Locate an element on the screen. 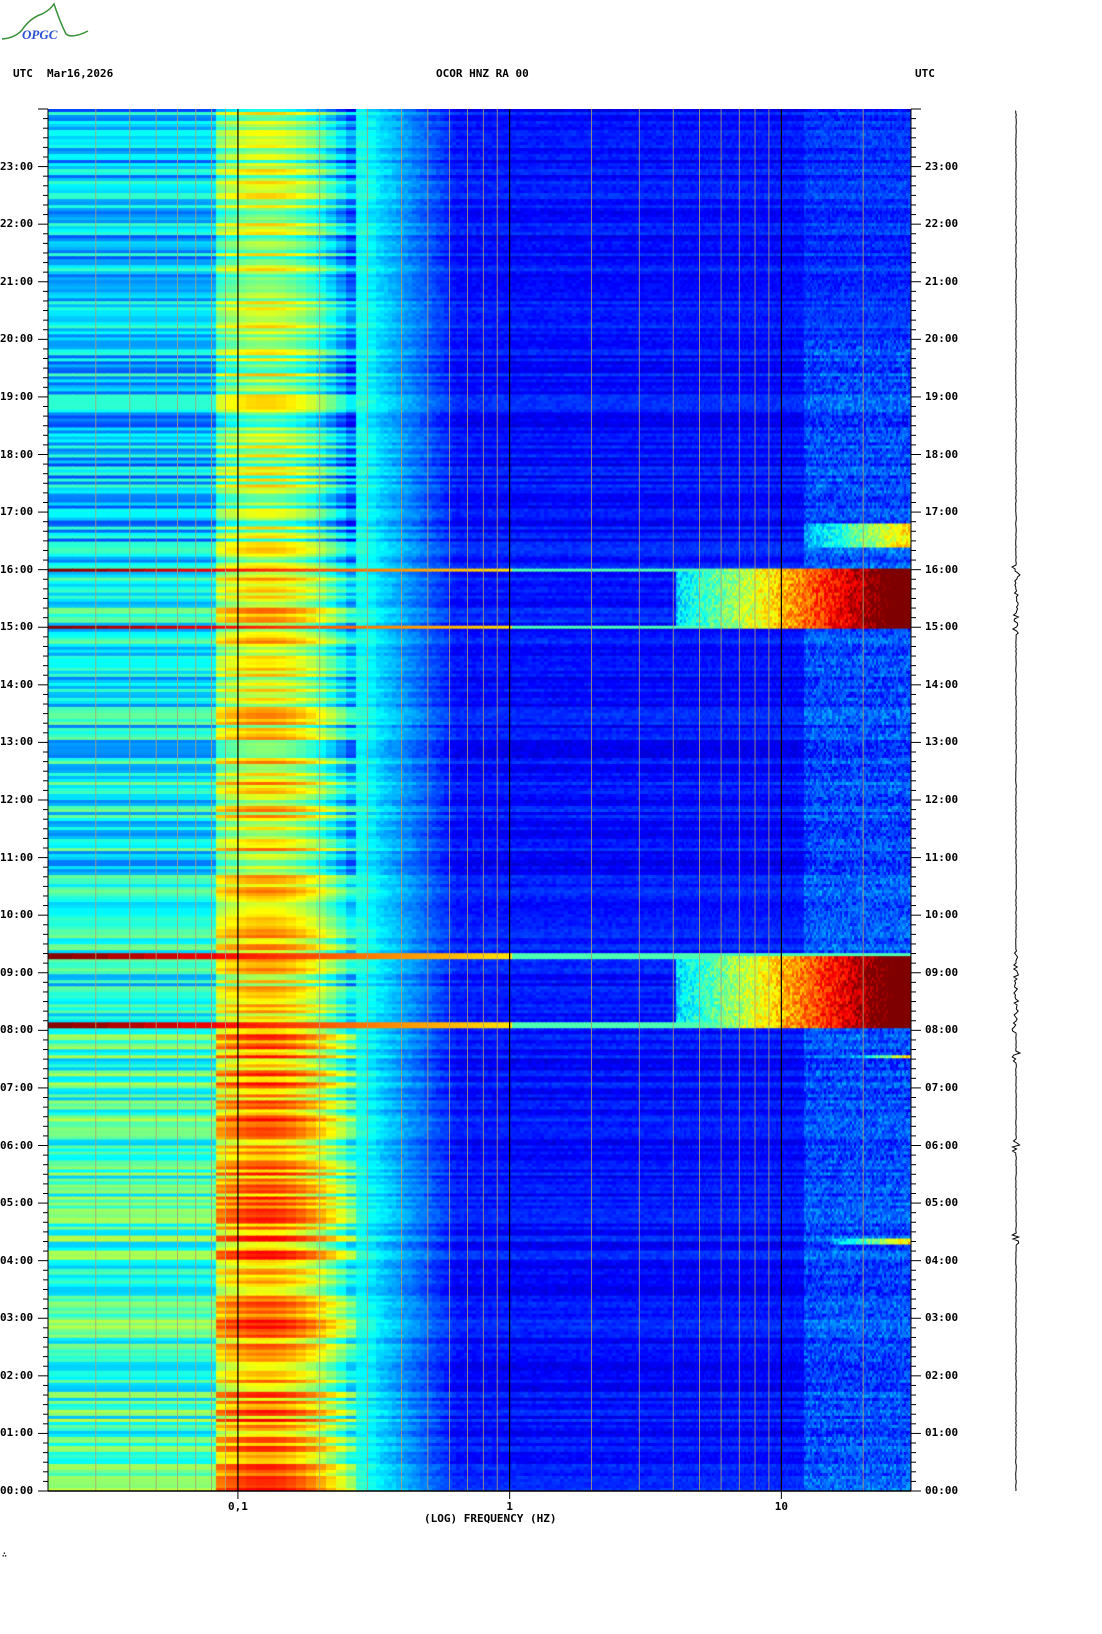 This screenshot has width=1102, height=1634. y-tick-label-right: 08:00 is located at coordinates (942, 1030).